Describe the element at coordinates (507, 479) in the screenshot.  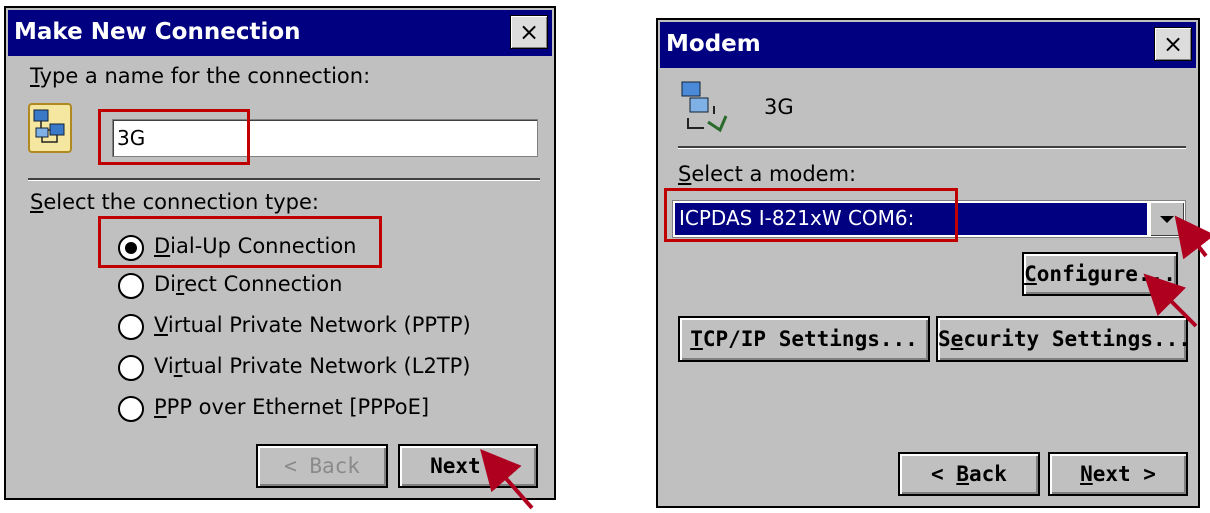
I see `arrow-to-next` at that location.